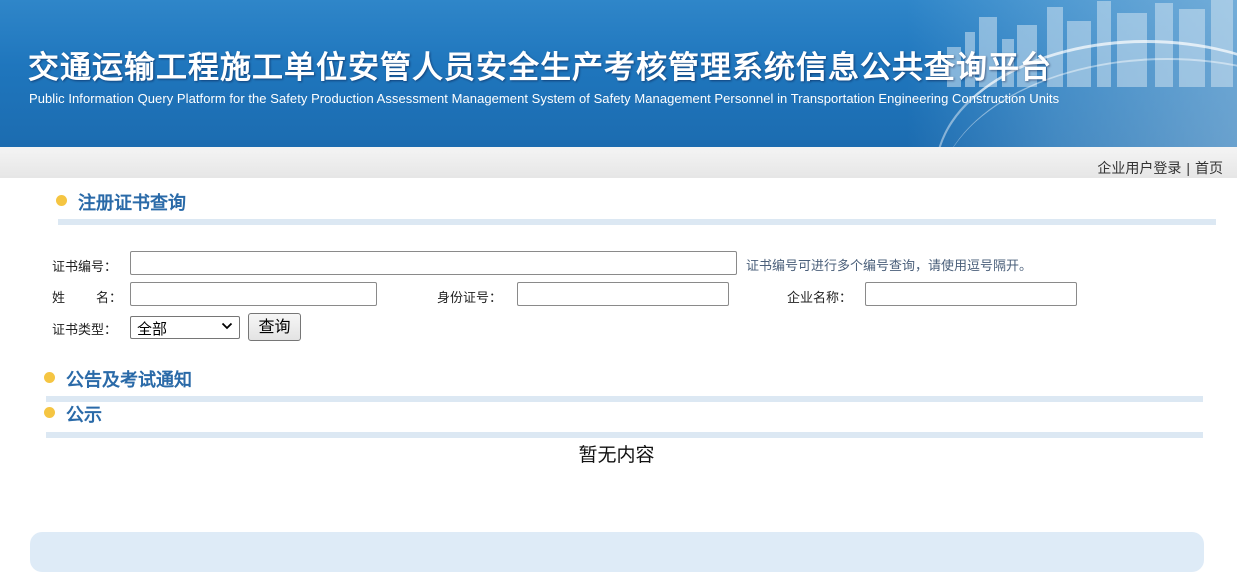 The width and height of the screenshot is (1237, 572). Describe the element at coordinates (227, 327) in the screenshot. I see `chevron-down-icon` at that location.